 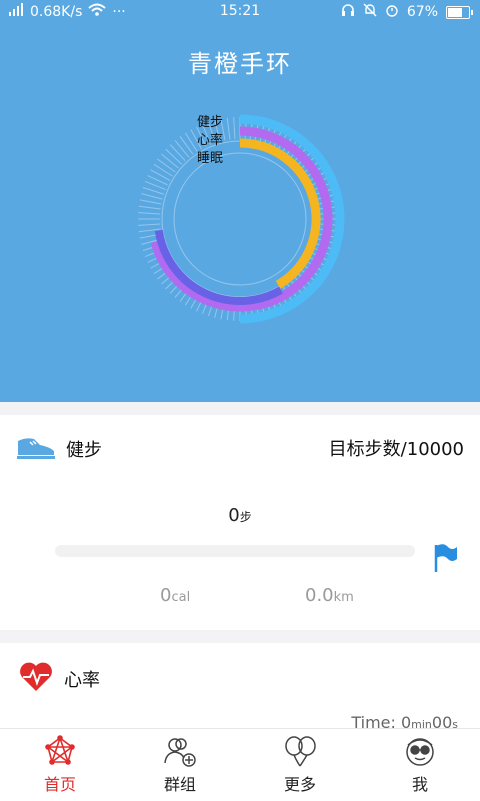 I want to click on activity-rings: 健步 心率 睡眠, so click(x=245, y=219).